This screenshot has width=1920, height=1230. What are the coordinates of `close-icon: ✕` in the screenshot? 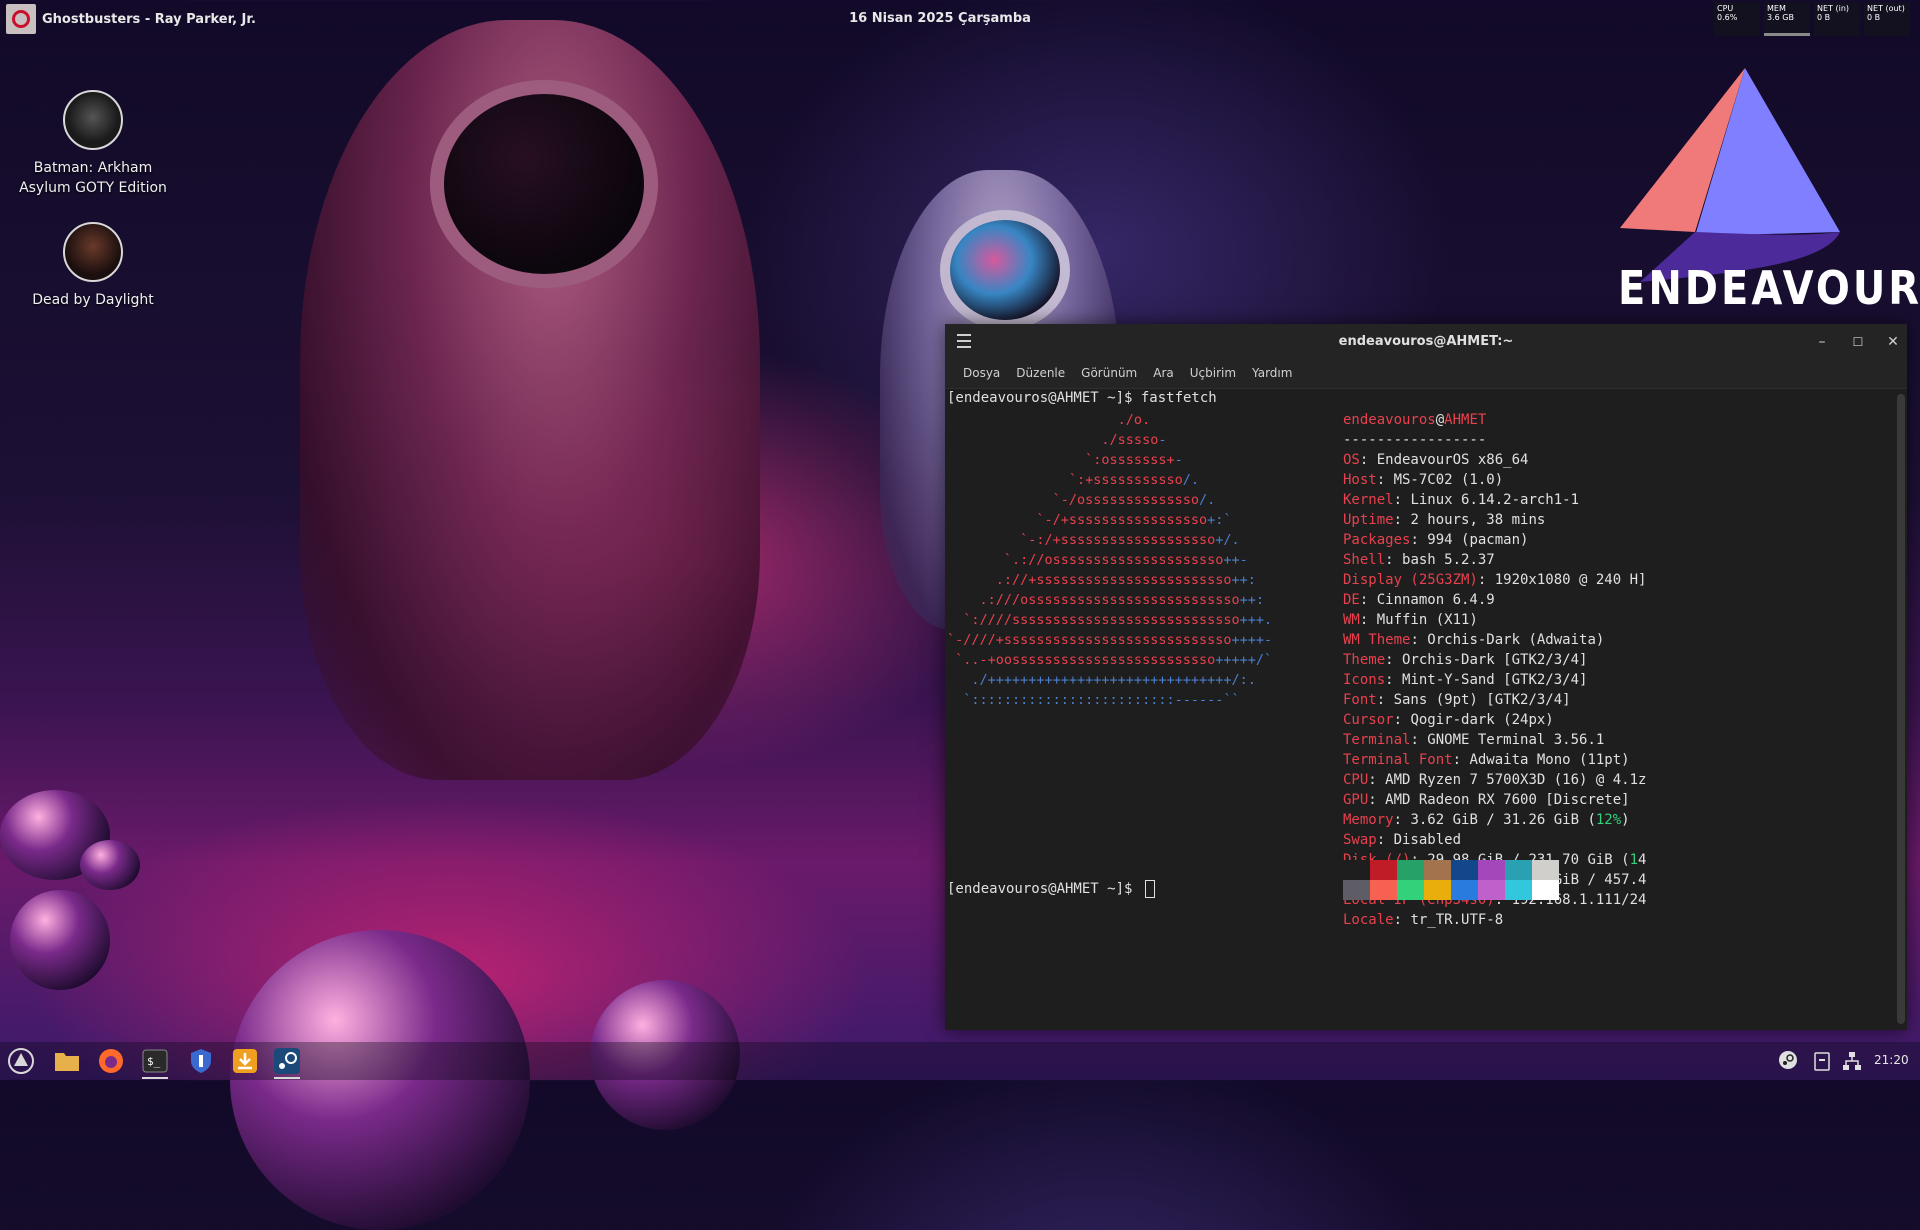 It's located at (1893, 342).